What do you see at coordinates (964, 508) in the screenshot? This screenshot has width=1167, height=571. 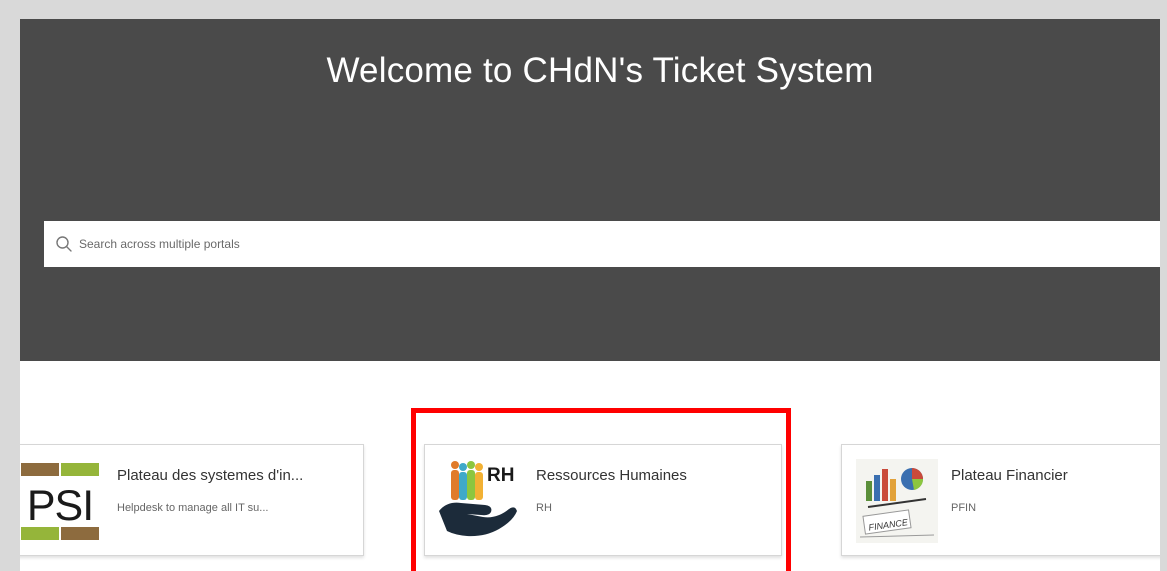 I see `portal-card-description: PFIN` at bounding box center [964, 508].